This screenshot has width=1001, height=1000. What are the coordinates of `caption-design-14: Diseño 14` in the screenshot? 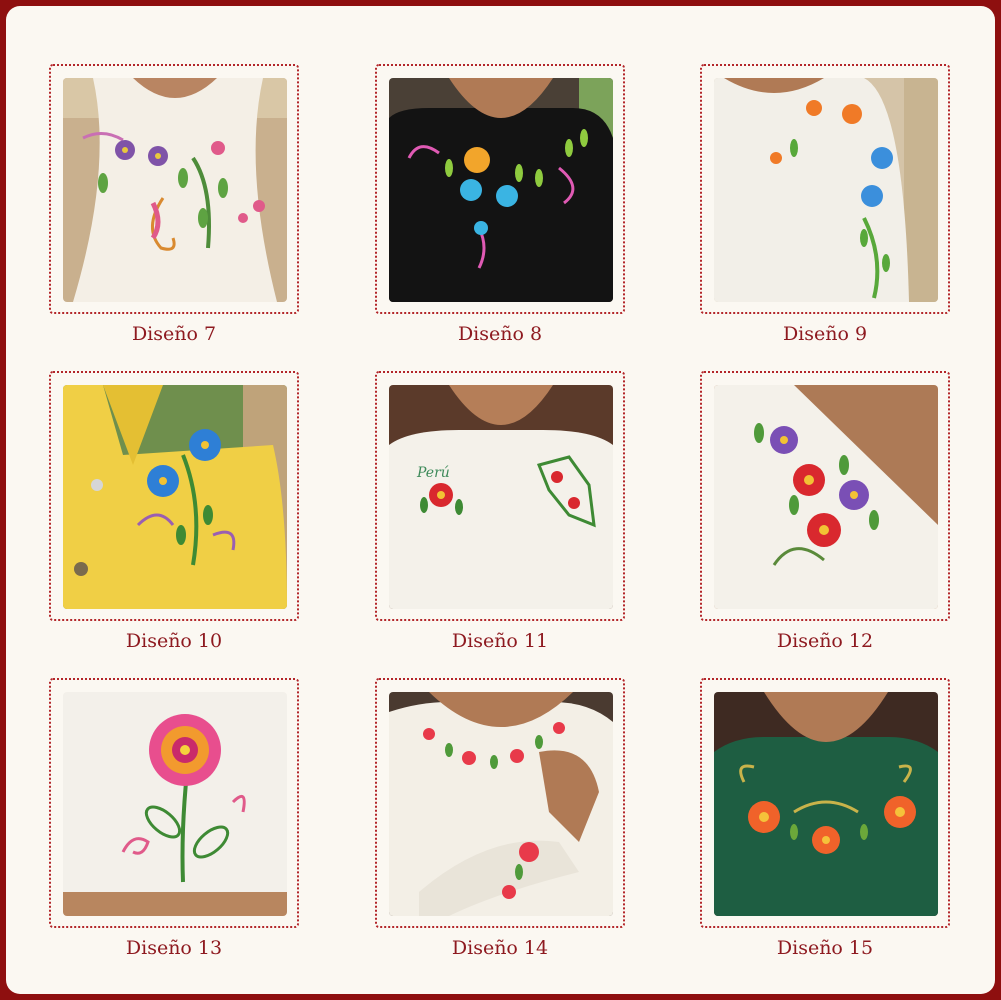 It's located at (500, 948).